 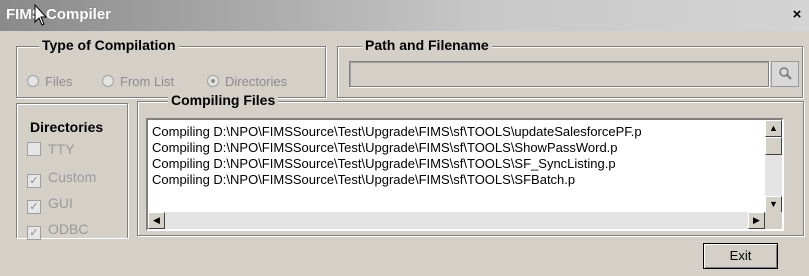 I want to click on mouse-cursor-icon, so click(x=41, y=15).